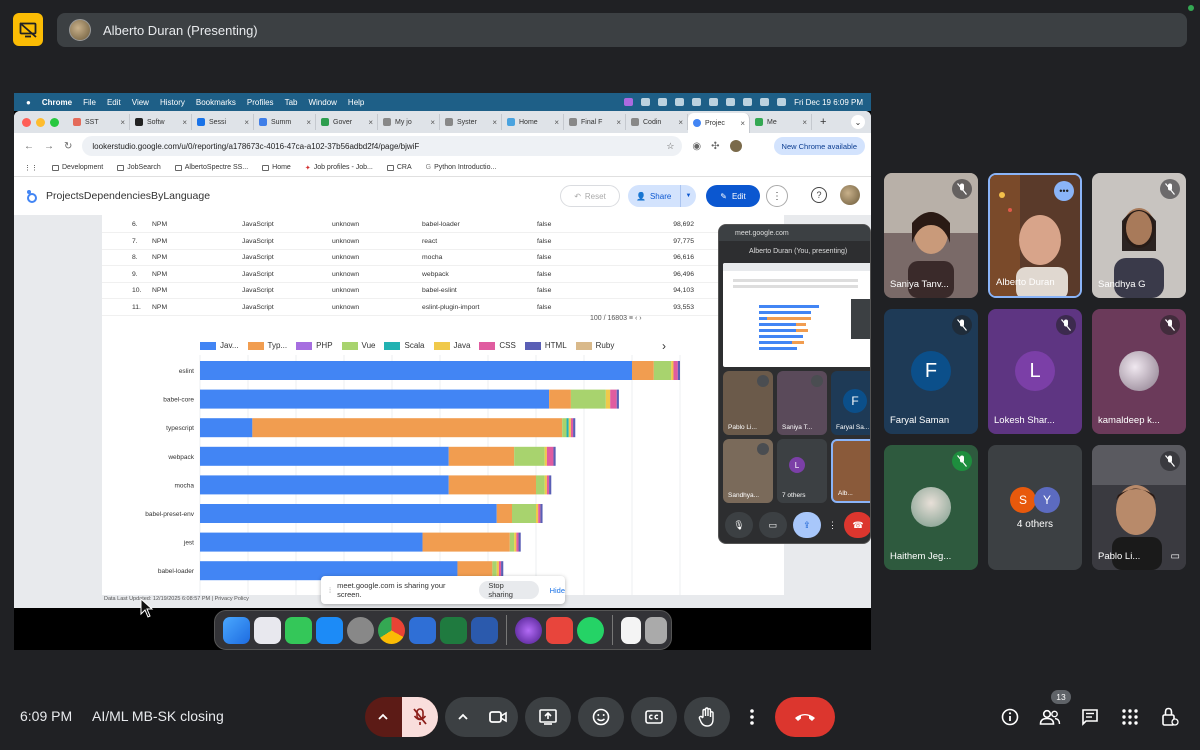  Describe the element at coordinates (802, 471) in the screenshot. I see `pip-tile: L 7 others` at that location.